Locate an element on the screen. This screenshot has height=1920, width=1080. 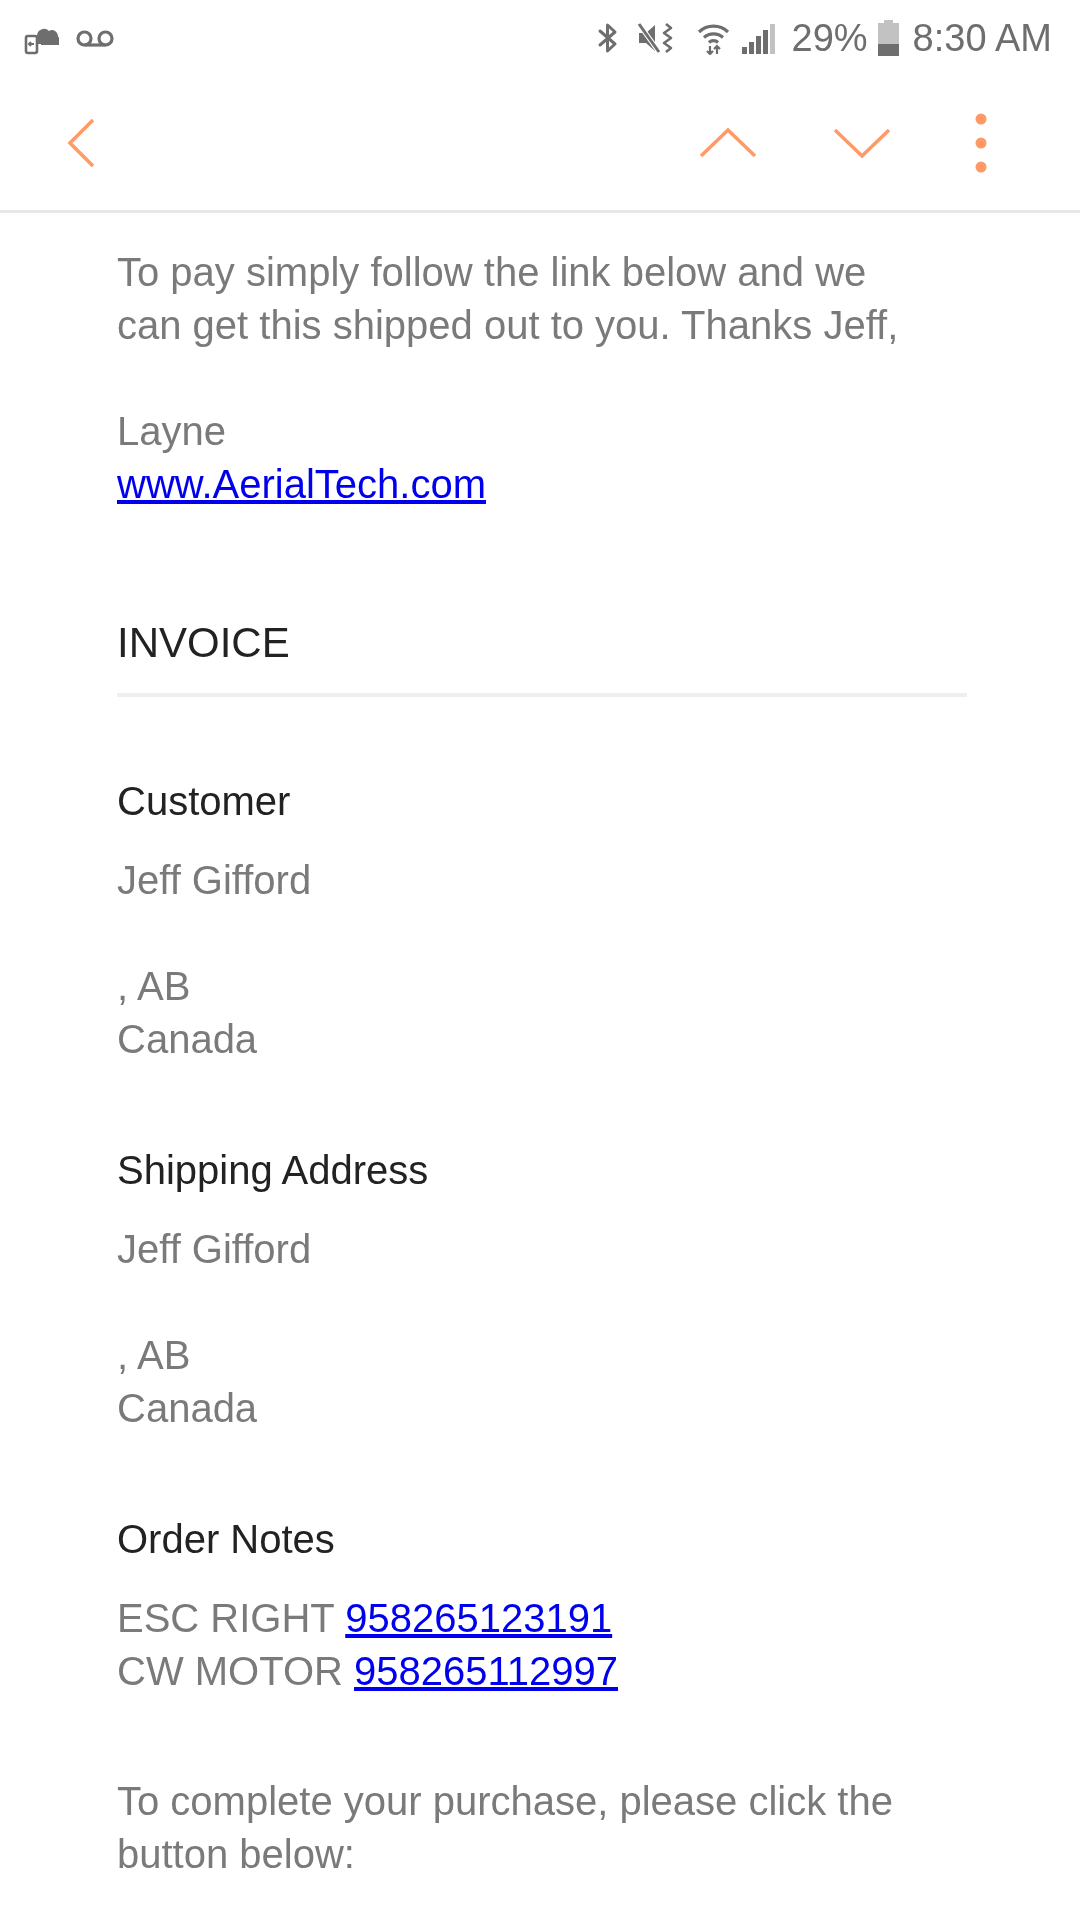
invoice-title: INVOICE is located at coordinates (203, 643).